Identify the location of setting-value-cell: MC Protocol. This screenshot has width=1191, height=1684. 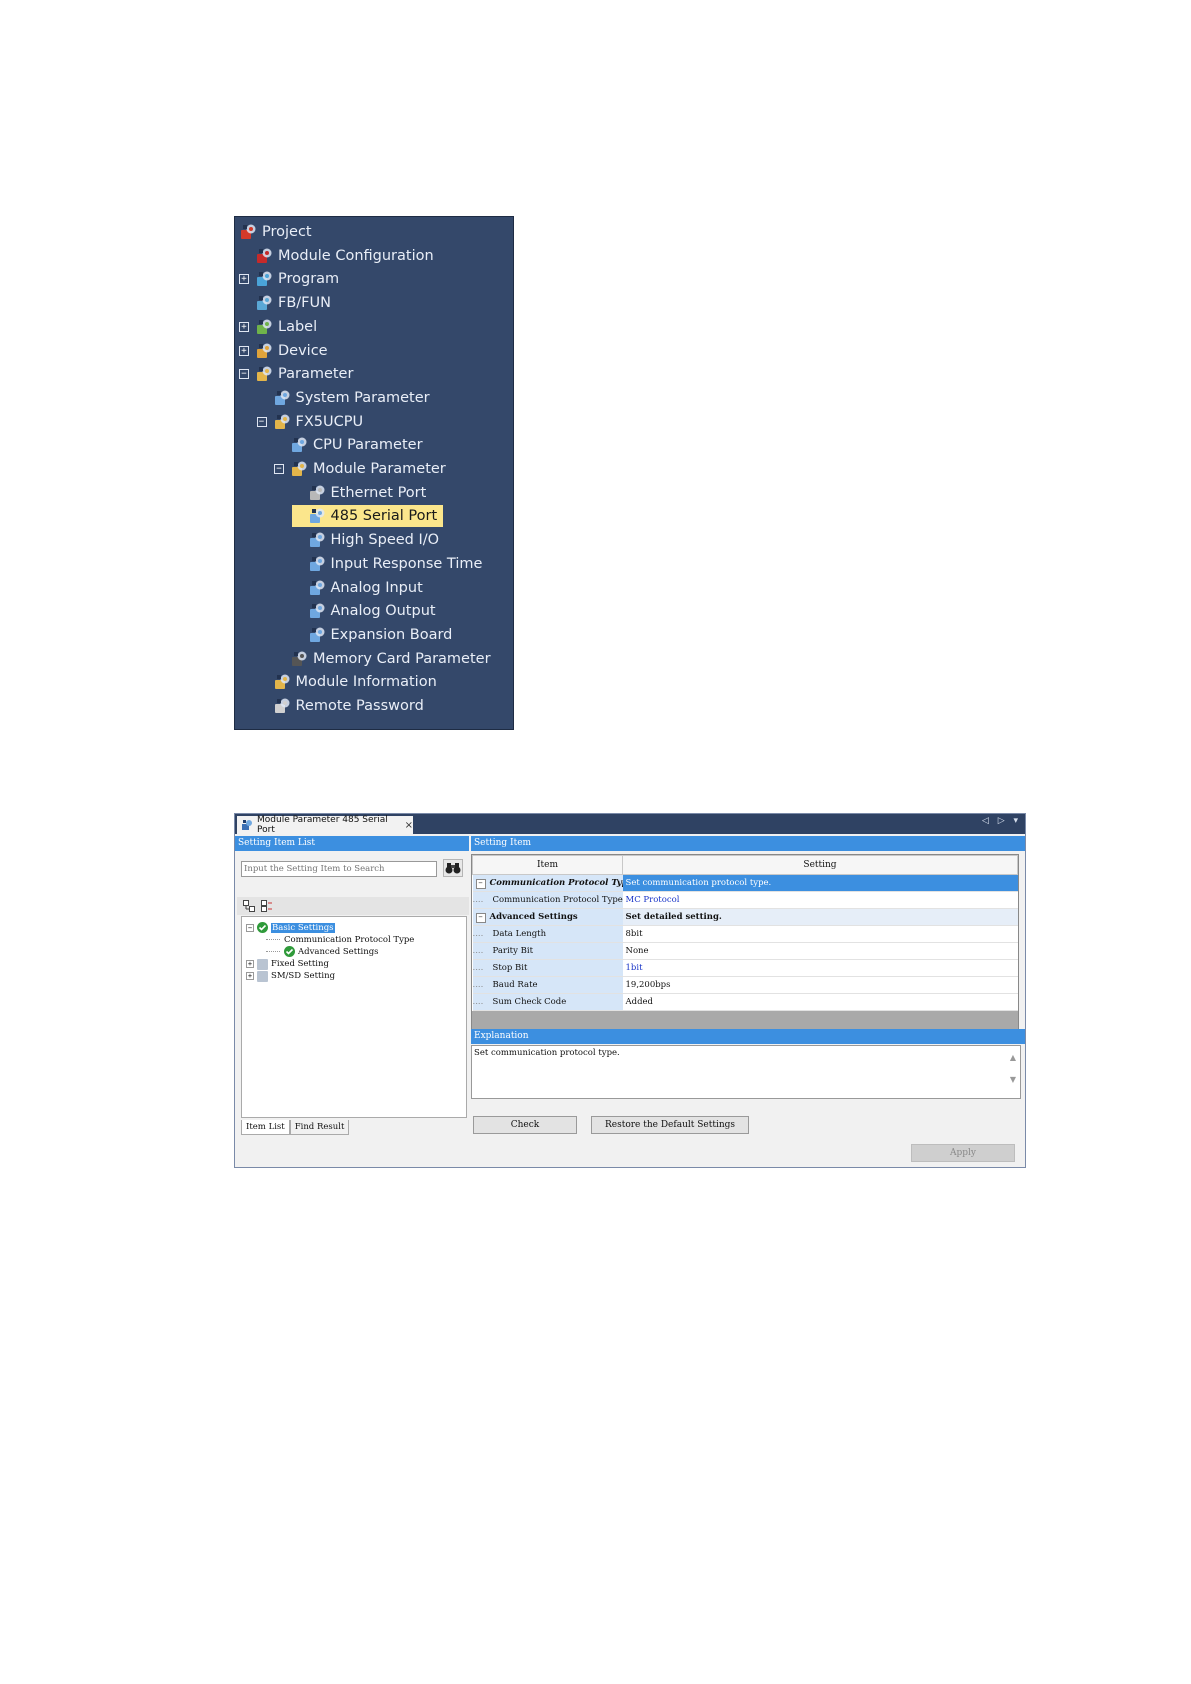
(820, 900).